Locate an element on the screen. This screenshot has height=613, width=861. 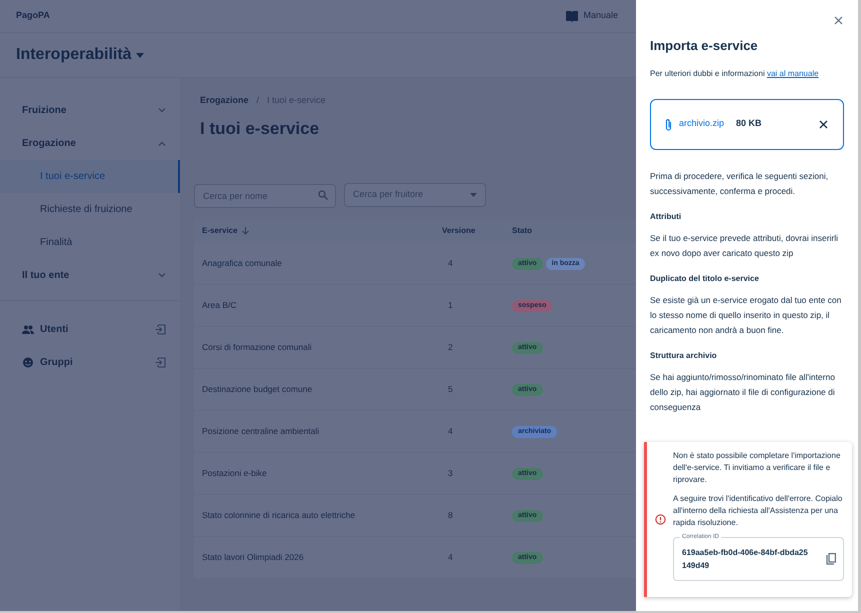
instructions-text: Prima di procedere, verifica le seguenti sezioni, successivamente, conferma e procedi. is located at coordinates (740, 184).